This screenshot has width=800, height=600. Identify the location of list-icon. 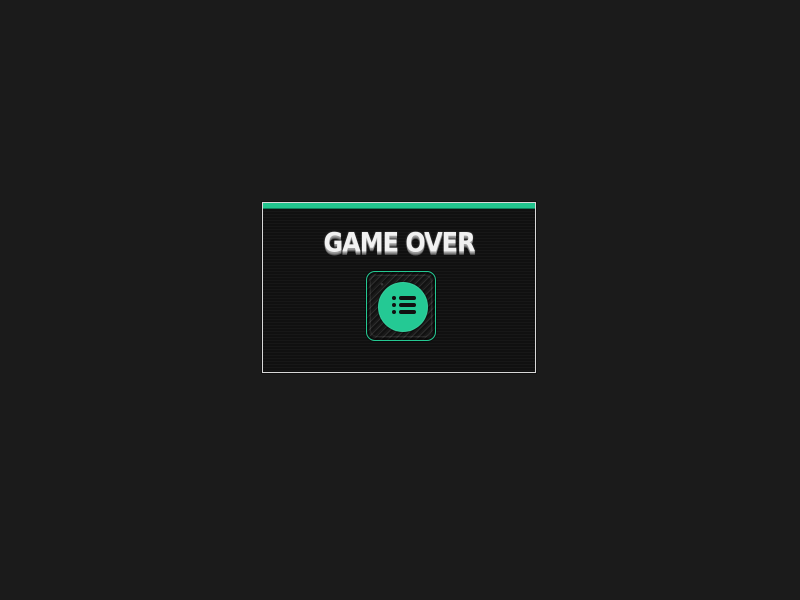
(404, 305).